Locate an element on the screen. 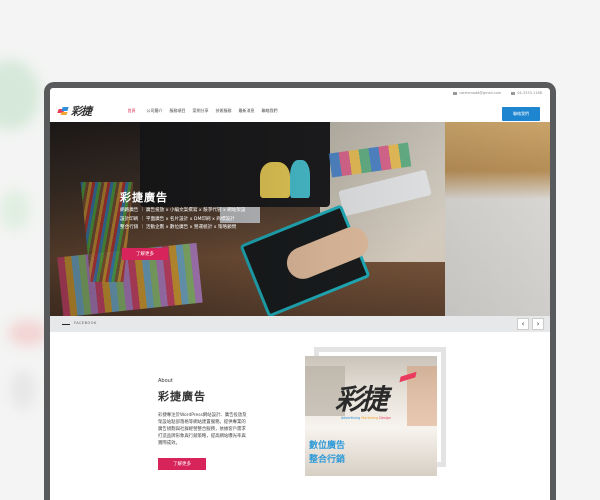  phone-icon is located at coordinates (513, 93).